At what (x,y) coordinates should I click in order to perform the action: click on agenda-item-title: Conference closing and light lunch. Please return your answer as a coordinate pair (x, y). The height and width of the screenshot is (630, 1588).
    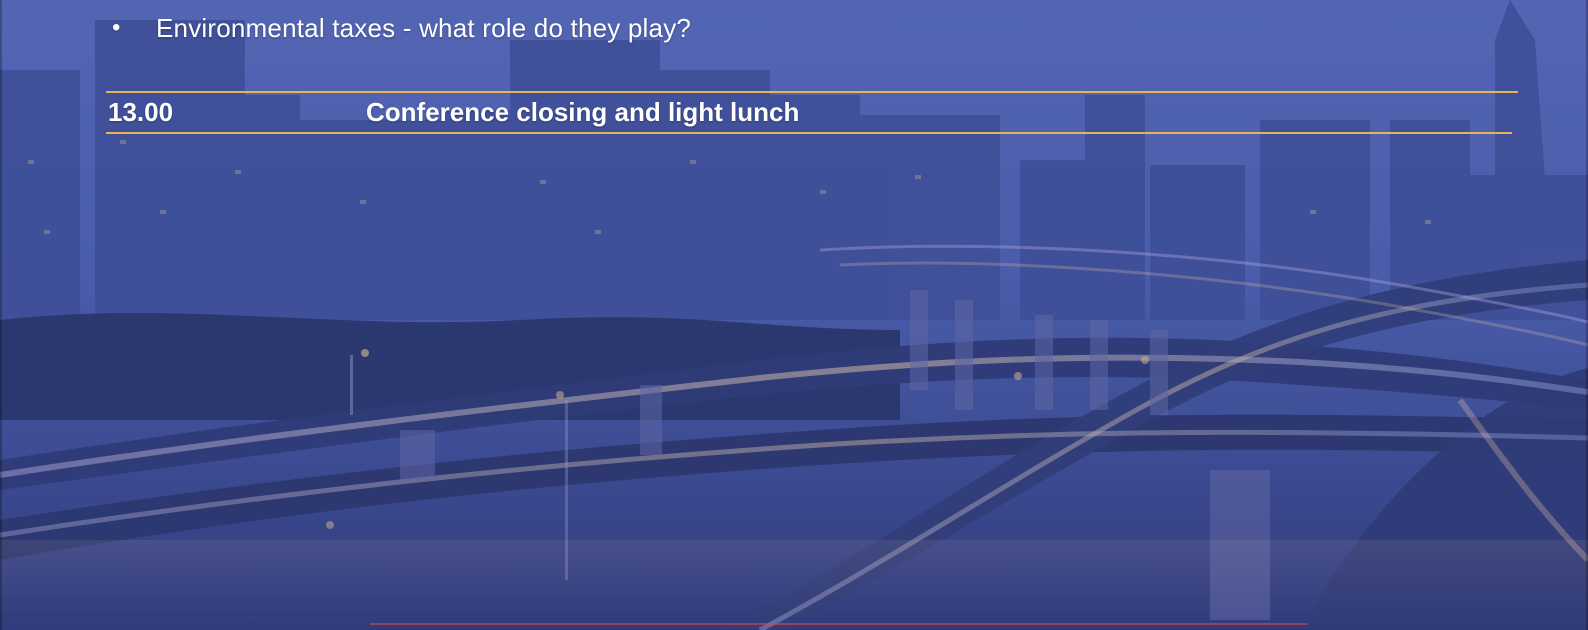
    Looking at the image, I should click on (583, 111).